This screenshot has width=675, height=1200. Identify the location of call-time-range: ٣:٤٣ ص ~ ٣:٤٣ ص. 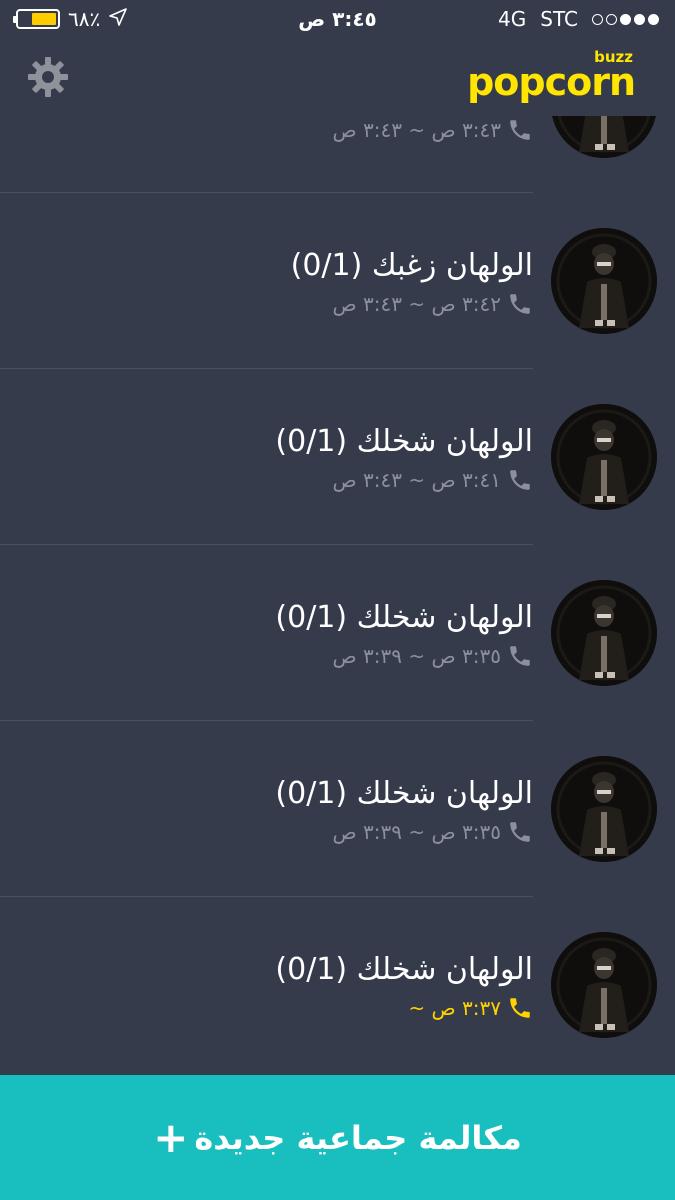
(433, 130).